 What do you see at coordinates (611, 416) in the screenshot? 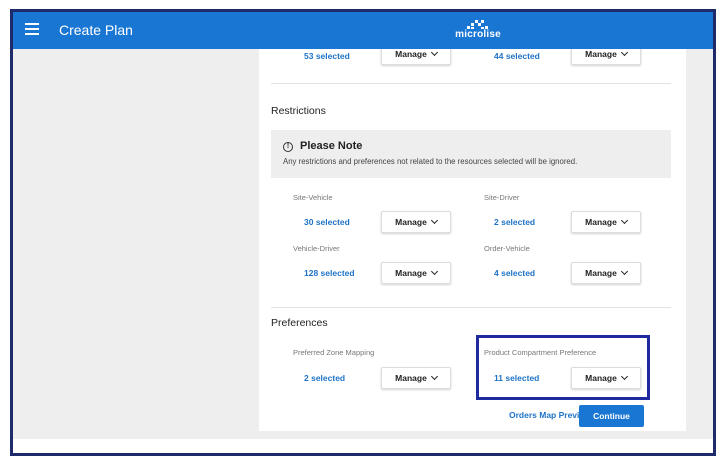
I see `continue-button: Continue` at bounding box center [611, 416].